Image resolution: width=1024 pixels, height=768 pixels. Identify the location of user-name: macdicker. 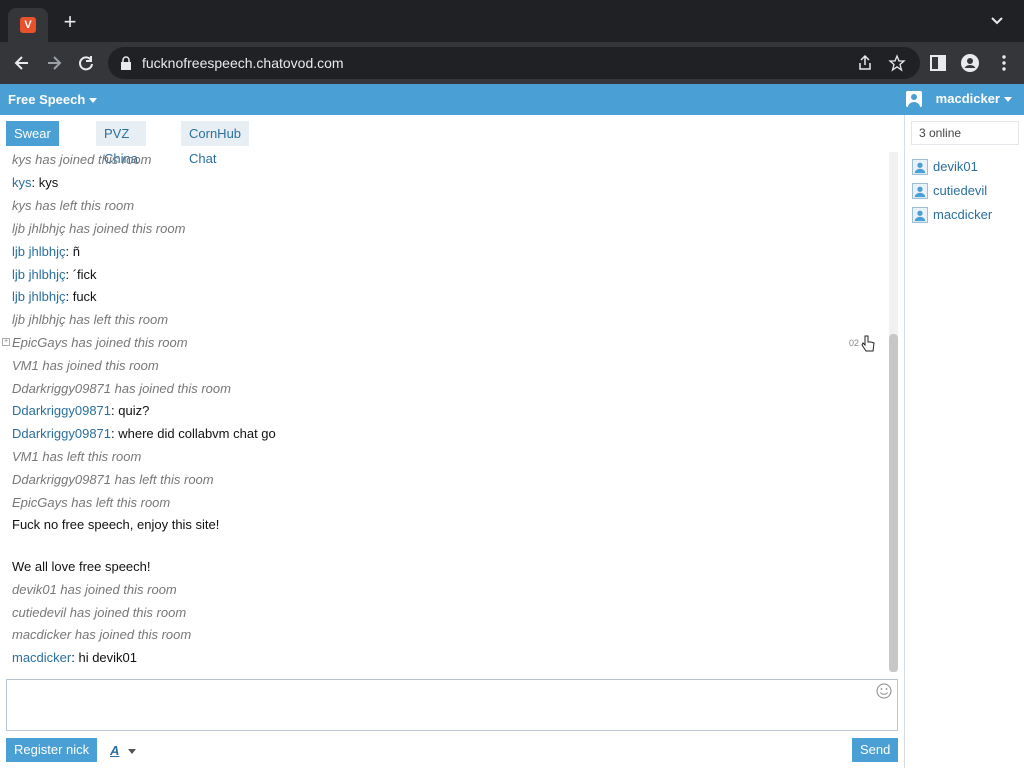
(963, 214).